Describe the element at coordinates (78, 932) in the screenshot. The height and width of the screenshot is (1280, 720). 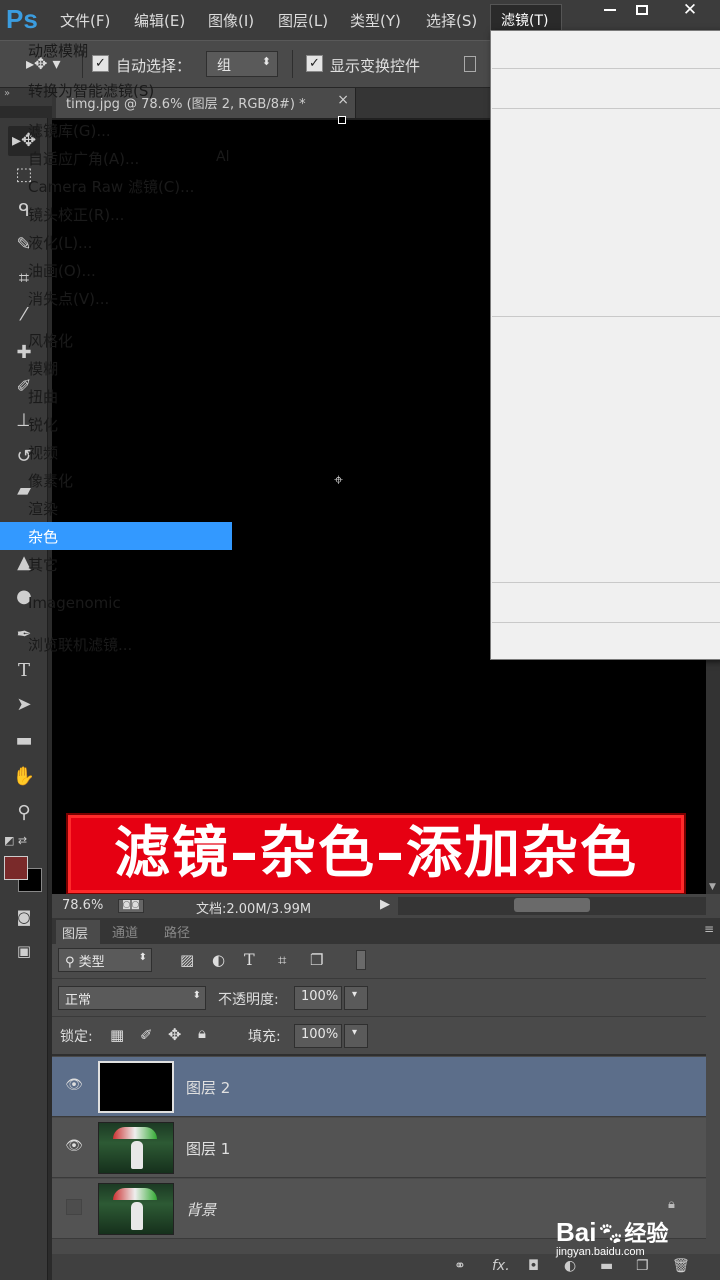
I see `tab-layers: 图层` at that location.